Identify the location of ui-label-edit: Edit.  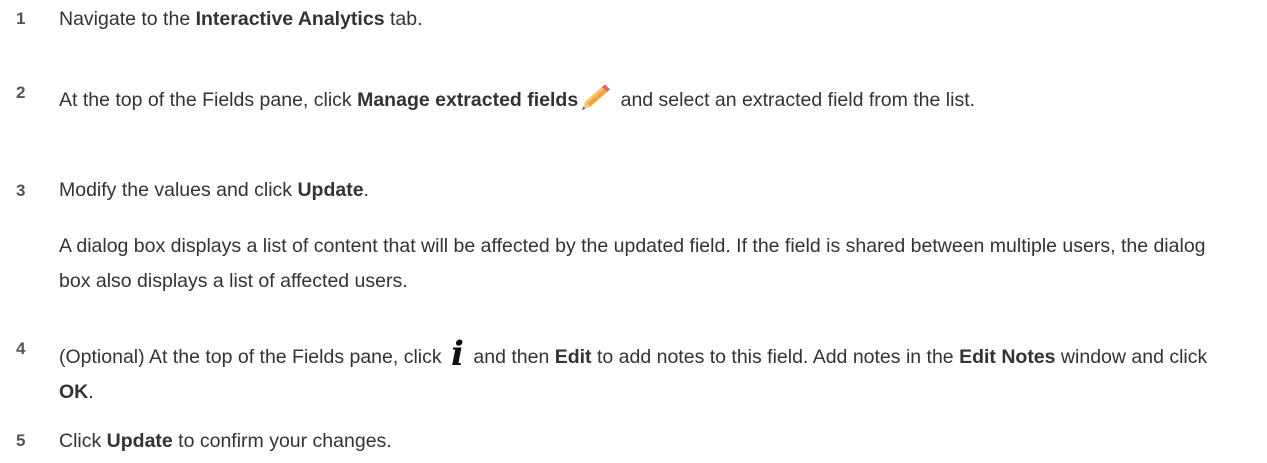
(573, 357).